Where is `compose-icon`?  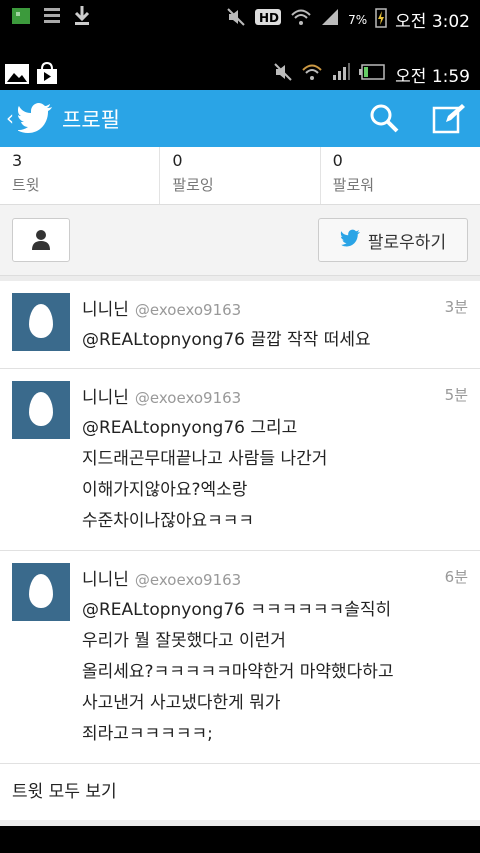
compose-icon is located at coordinates (449, 120).